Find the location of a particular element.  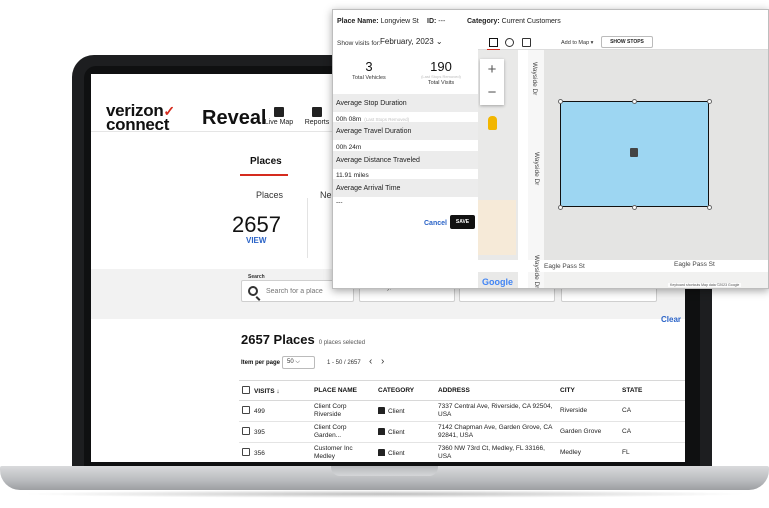

visits-ghost-note: (Last Stops Removed) is located at coordinates (441, 76).